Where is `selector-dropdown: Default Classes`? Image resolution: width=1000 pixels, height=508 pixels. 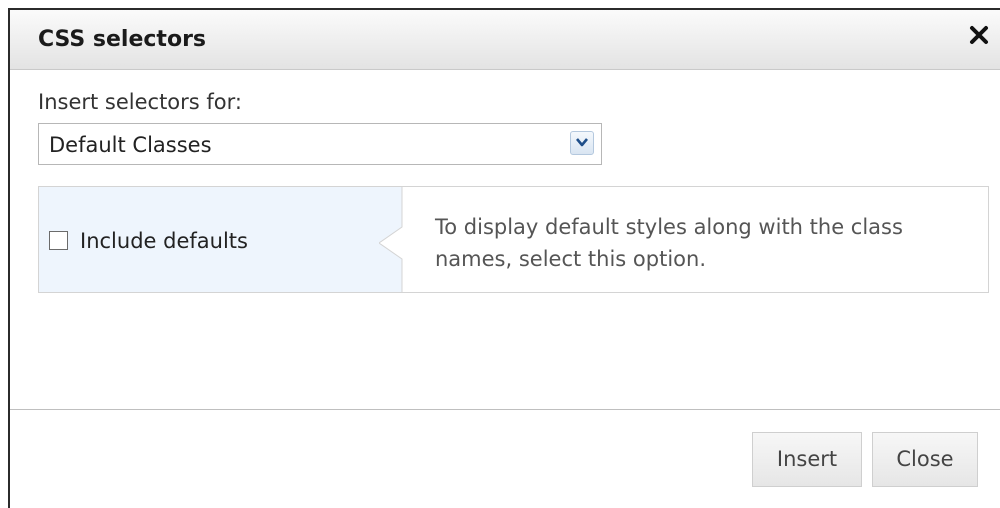 selector-dropdown: Default Classes is located at coordinates (320, 144).